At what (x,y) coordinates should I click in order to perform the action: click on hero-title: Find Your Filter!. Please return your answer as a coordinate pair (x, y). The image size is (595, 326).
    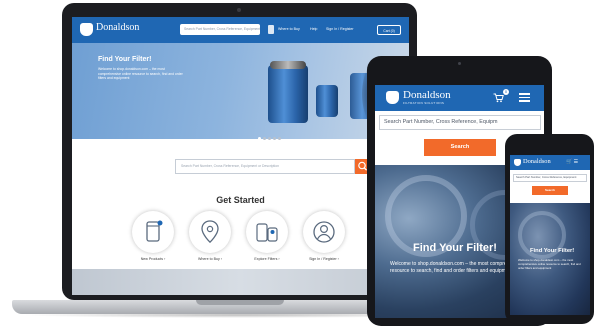
    Looking at the image, I should click on (125, 59).